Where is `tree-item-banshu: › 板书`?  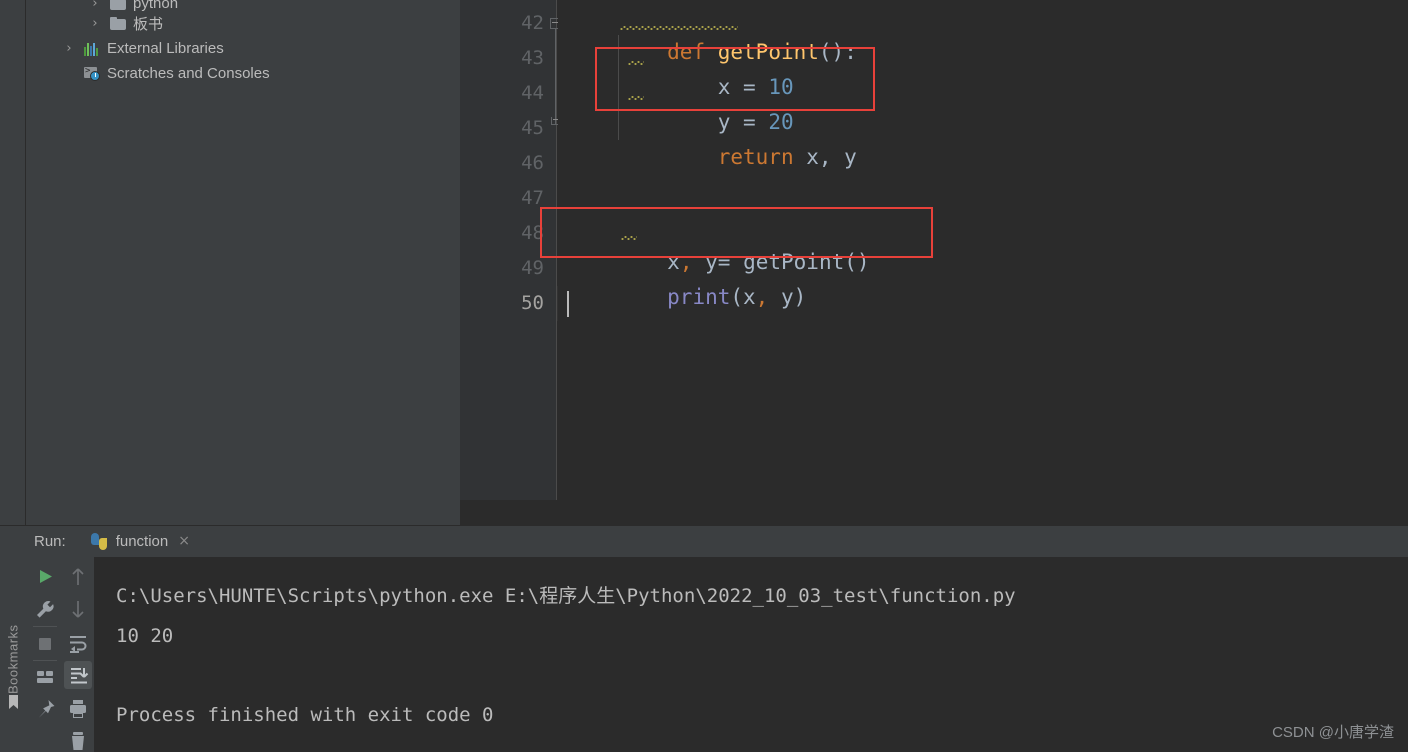 tree-item-banshu: › 板书 is located at coordinates (125, 23).